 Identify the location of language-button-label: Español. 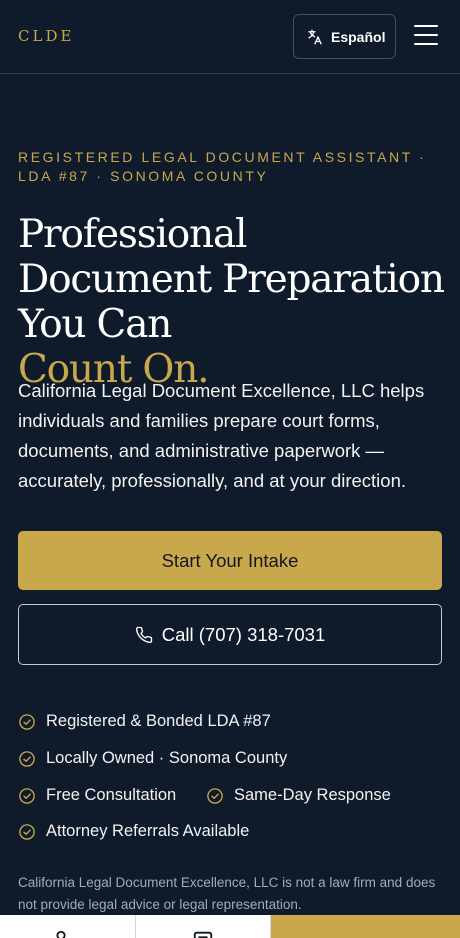
(358, 36).